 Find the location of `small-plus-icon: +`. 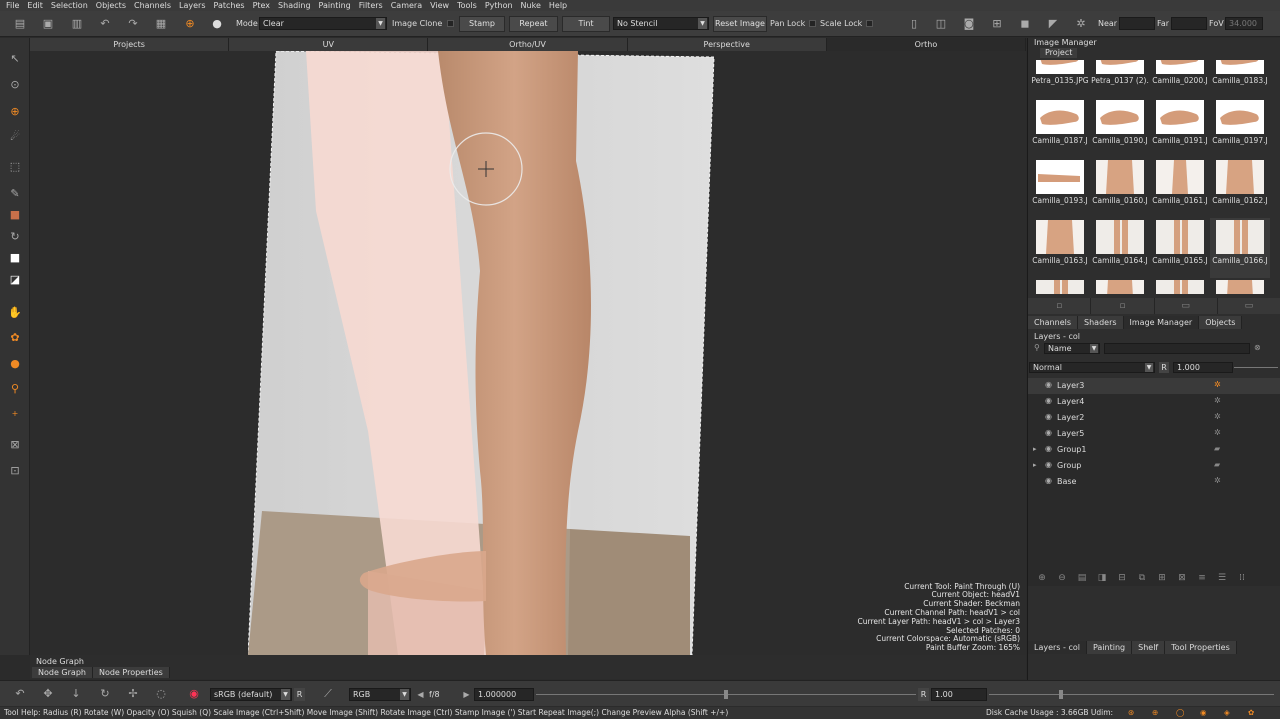

small-plus-icon: + is located at coordinates (15, 414).